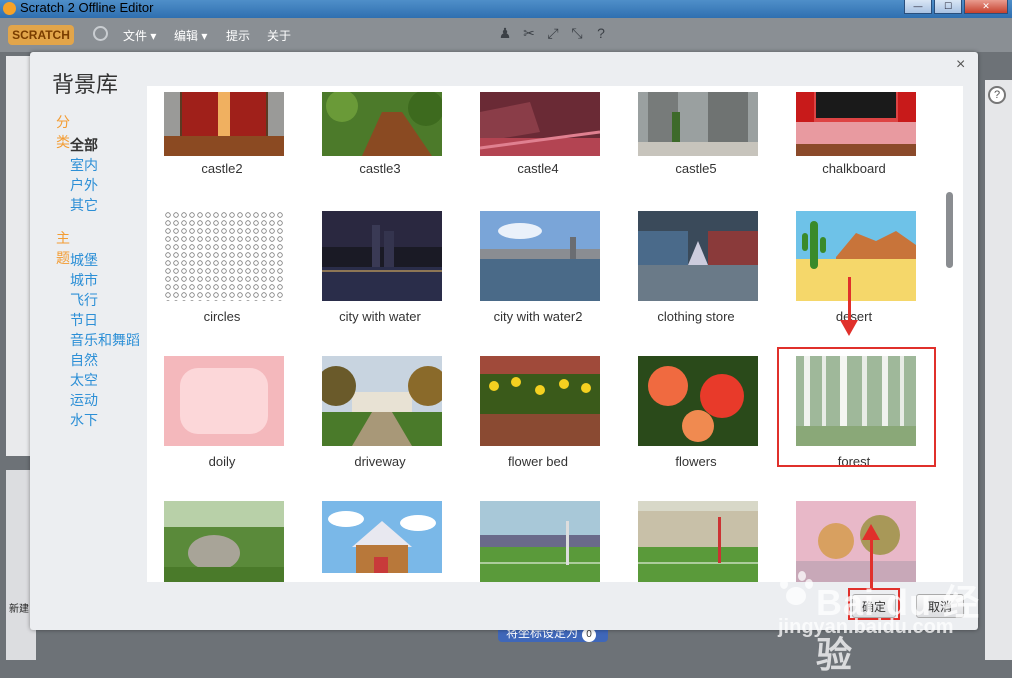  I want to click on backdrop-tile-driveway: driveway, so click(380, 426).